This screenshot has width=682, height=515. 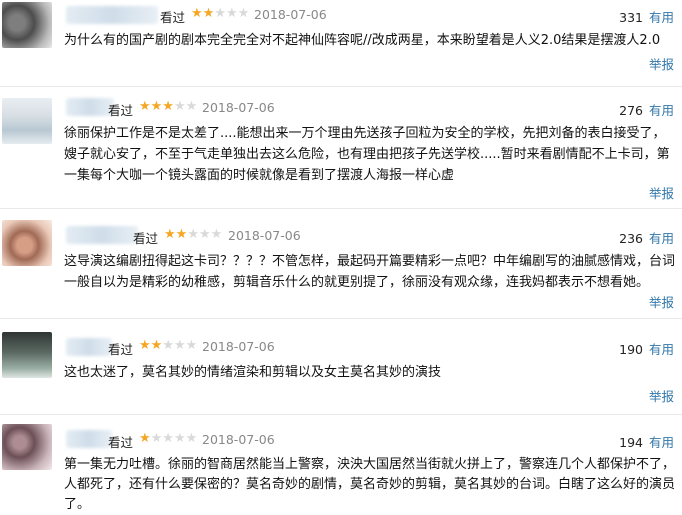 I want to click on star-empty-icon: ★★, so click(x=185, y=106).